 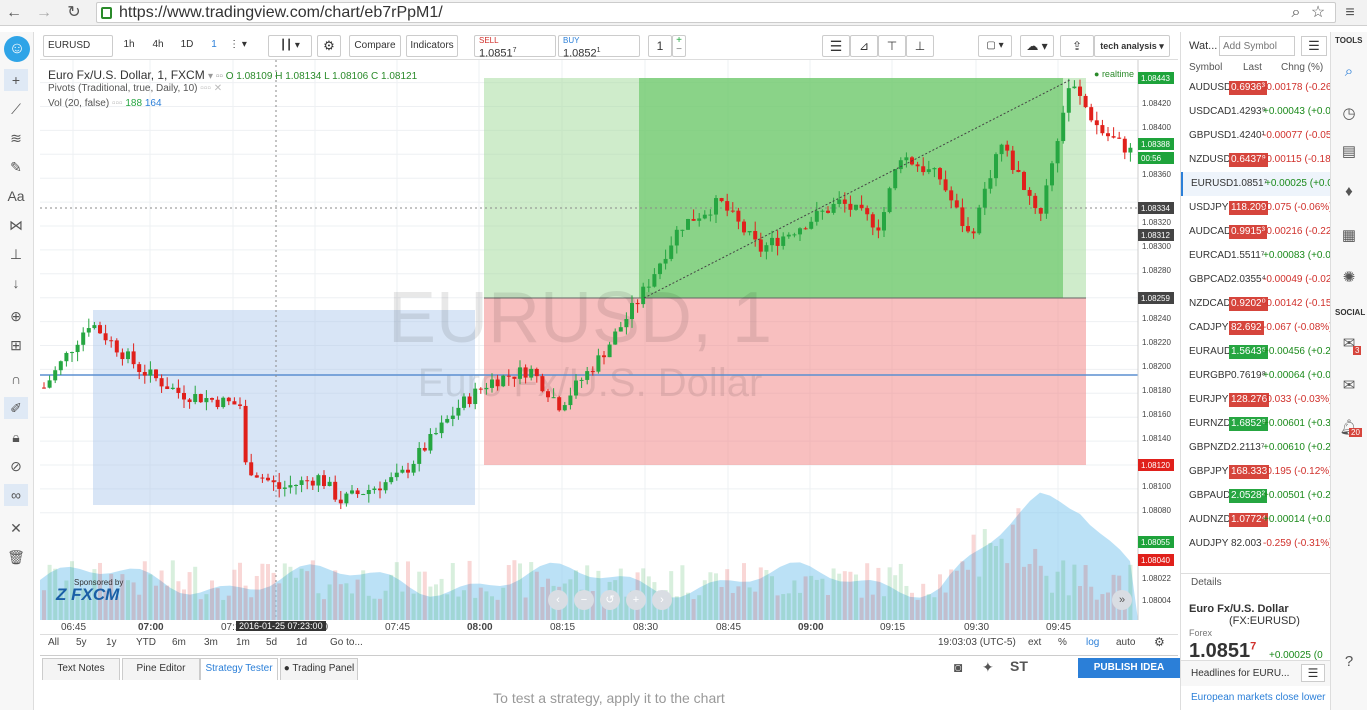 What do you see at coordinates (16, 557) in the screenshot?
I see `trash-icon: 🗑︎` at bounding box center [16, 557].